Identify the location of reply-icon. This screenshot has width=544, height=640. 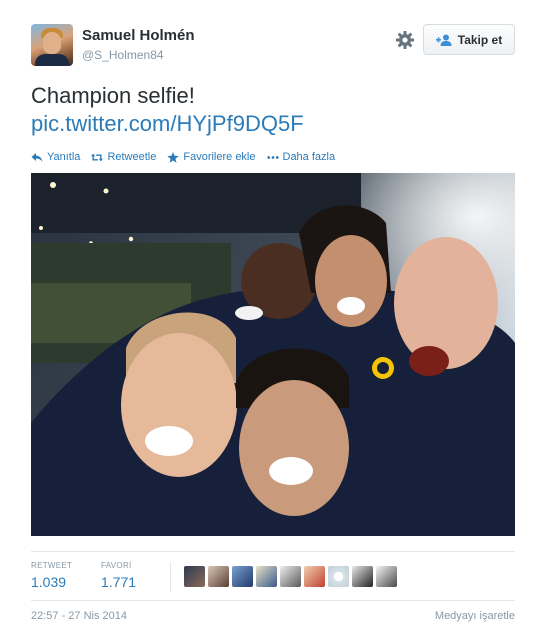
(37, 157).